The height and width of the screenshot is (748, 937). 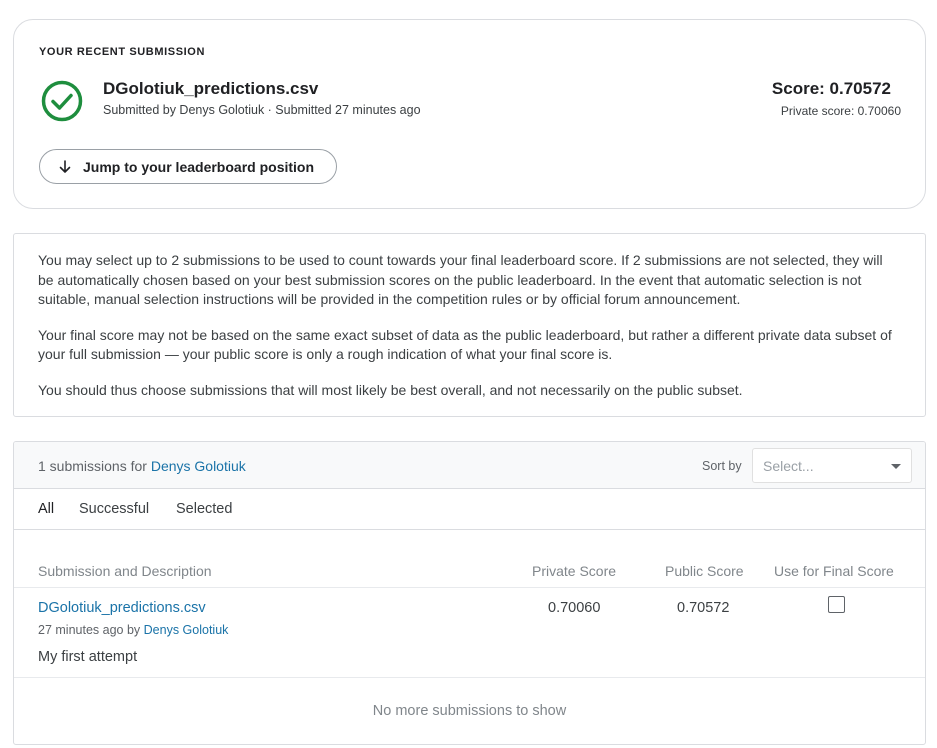 What do you see at coordinates (199, 166) in the screenshot?
I see `jump-button-label: Jump to your leaderboard position` at bounding box center [199, 166].